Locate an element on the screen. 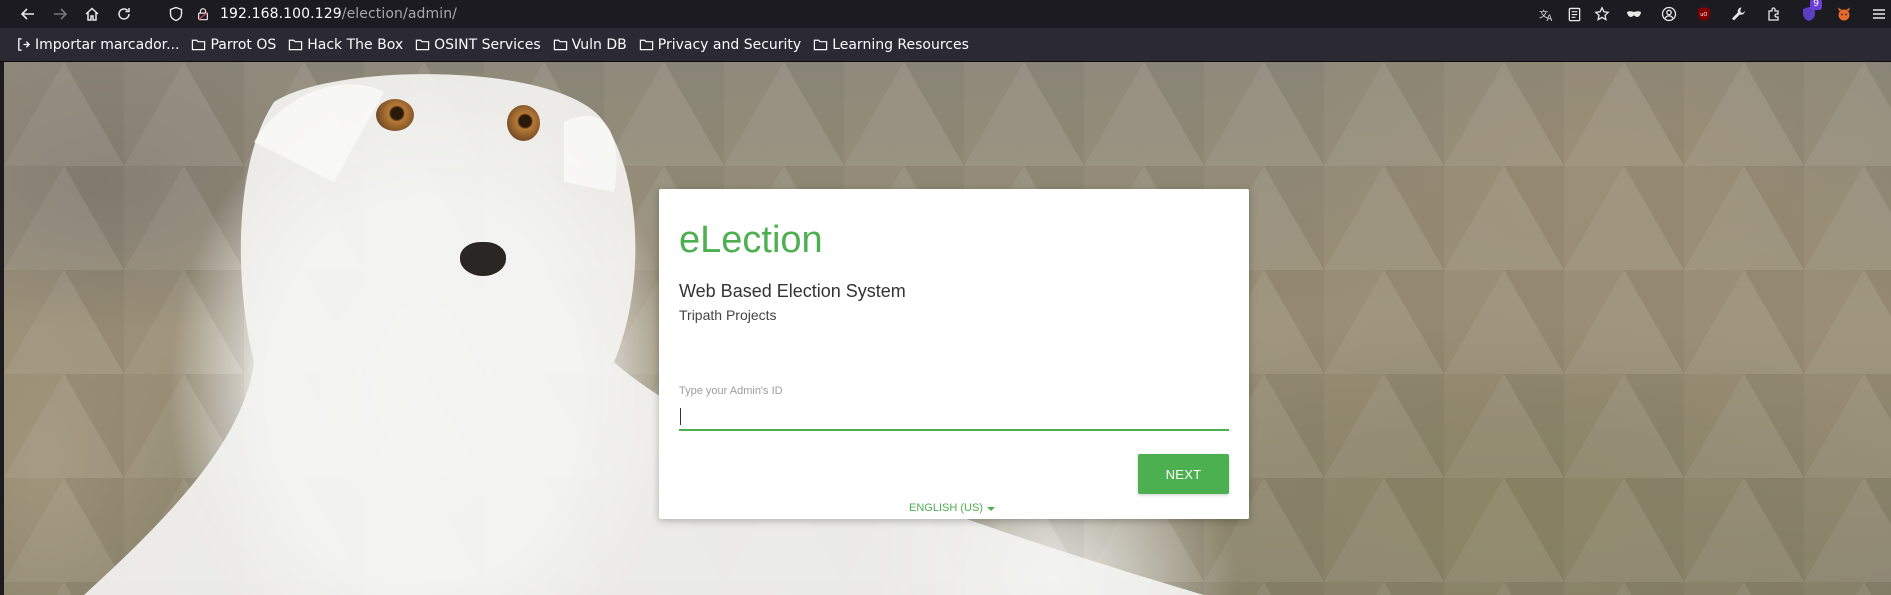 The height and width of the screenshot is (595, 1891). caret-down-icon is located at coordinates (990, 509).